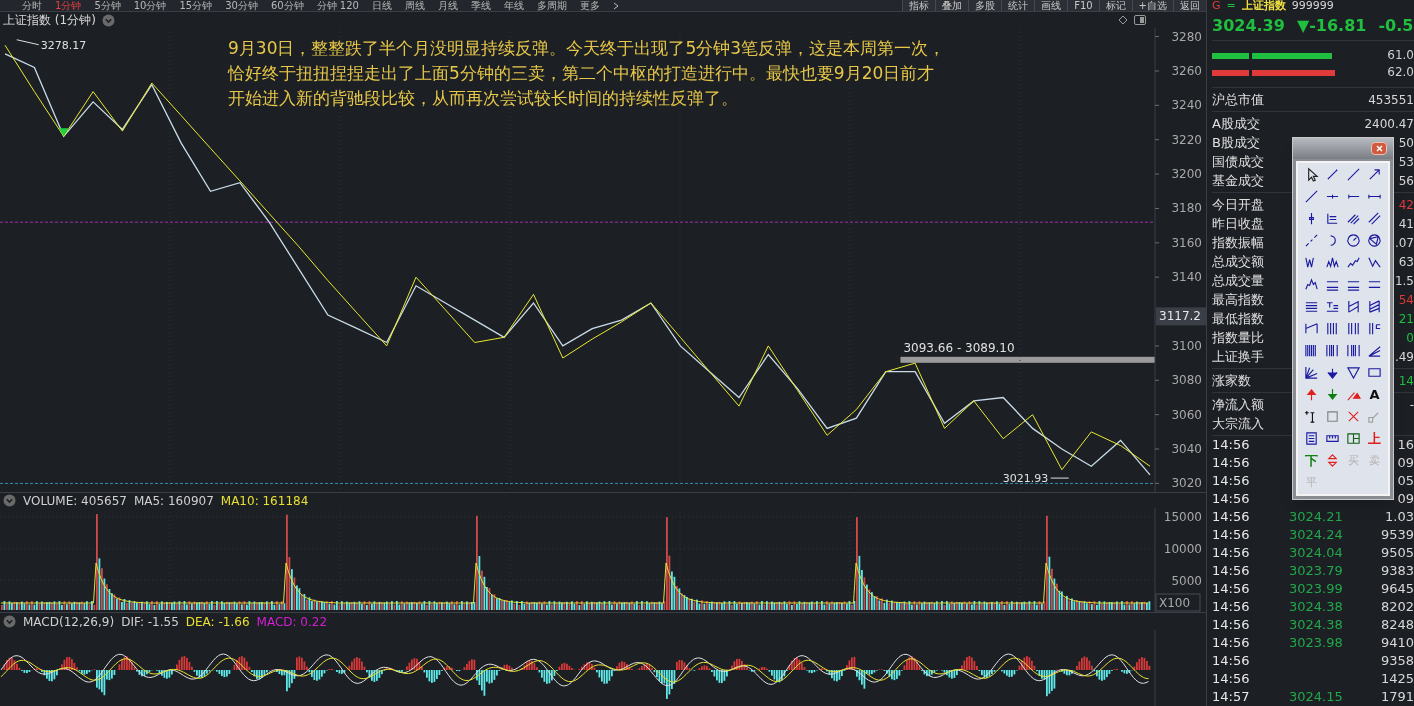  Describe the element at coordinates (985, 5) in the screenshot. I see `toolbar-button: 多股` at that location.